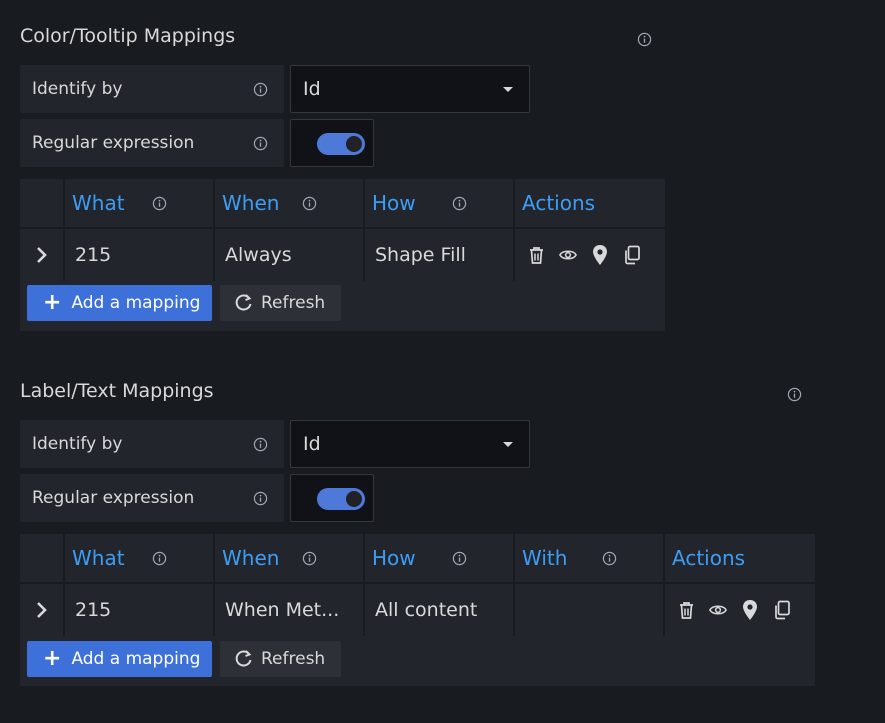 This screenshot has width=885, height=723. I want to click on table-cell-with, so click(590, 610).